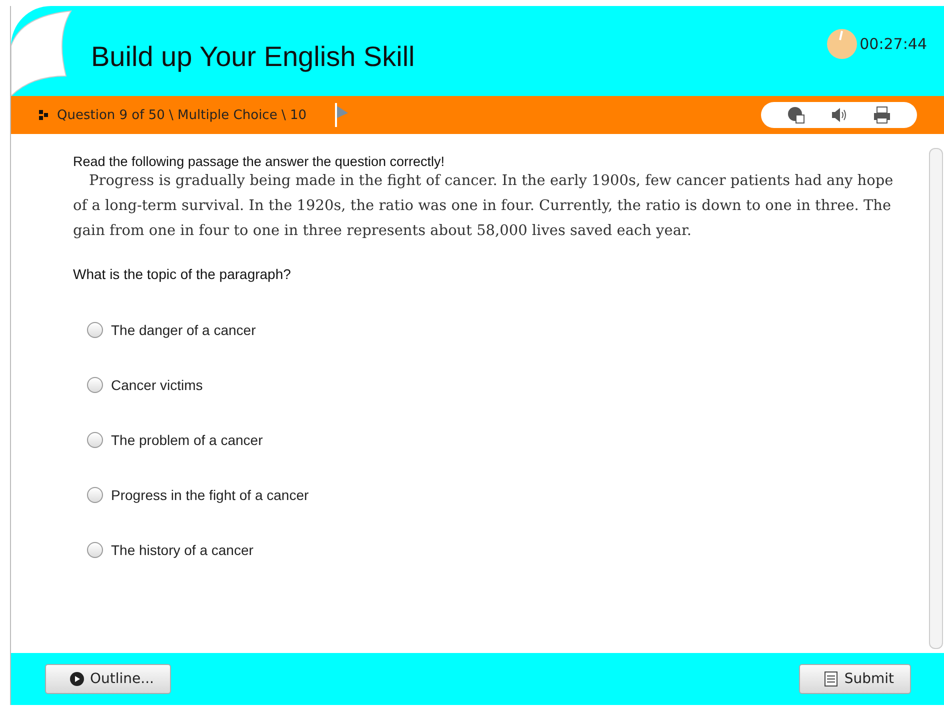 The image size is (944, 707). What do you see at coordinates (881, 115) in the screenshot?
I see `print-icon` at bounding box center [881, 115].